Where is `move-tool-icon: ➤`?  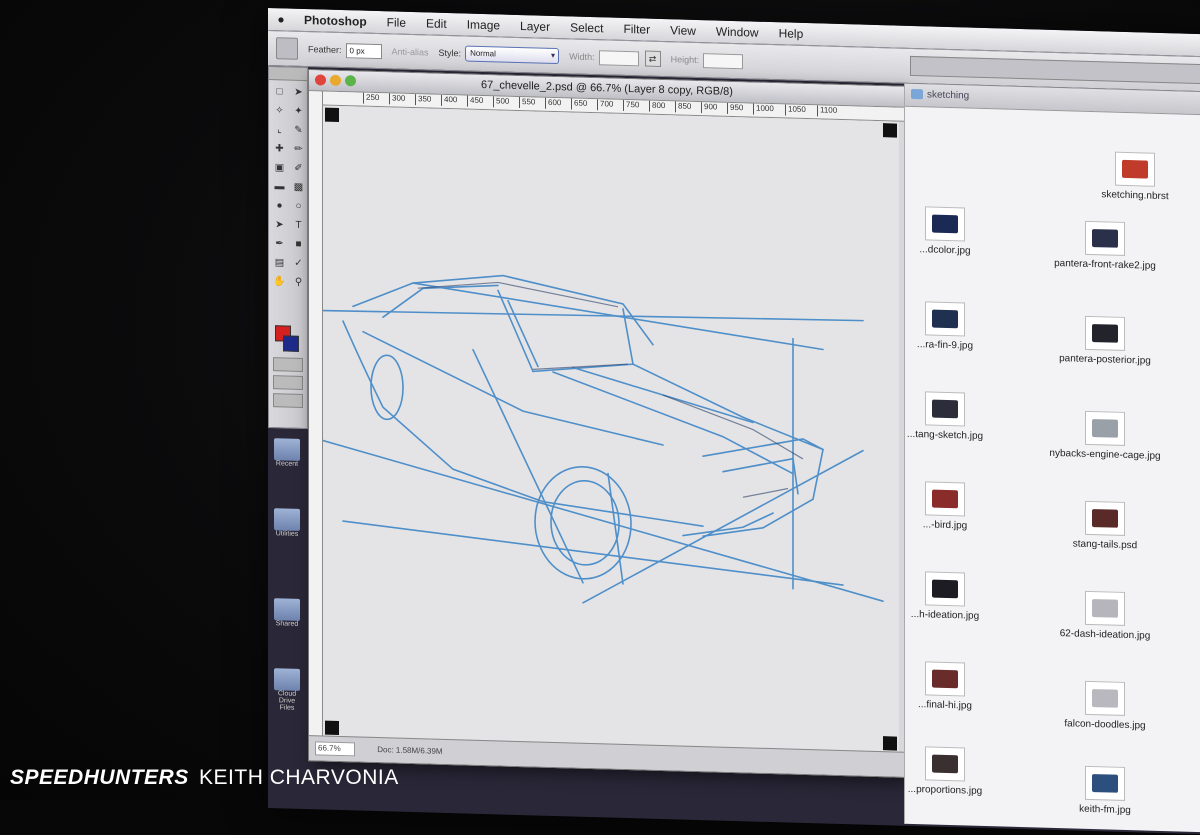 move-tool-icon: ➤ is located at coordinates (298, 93).